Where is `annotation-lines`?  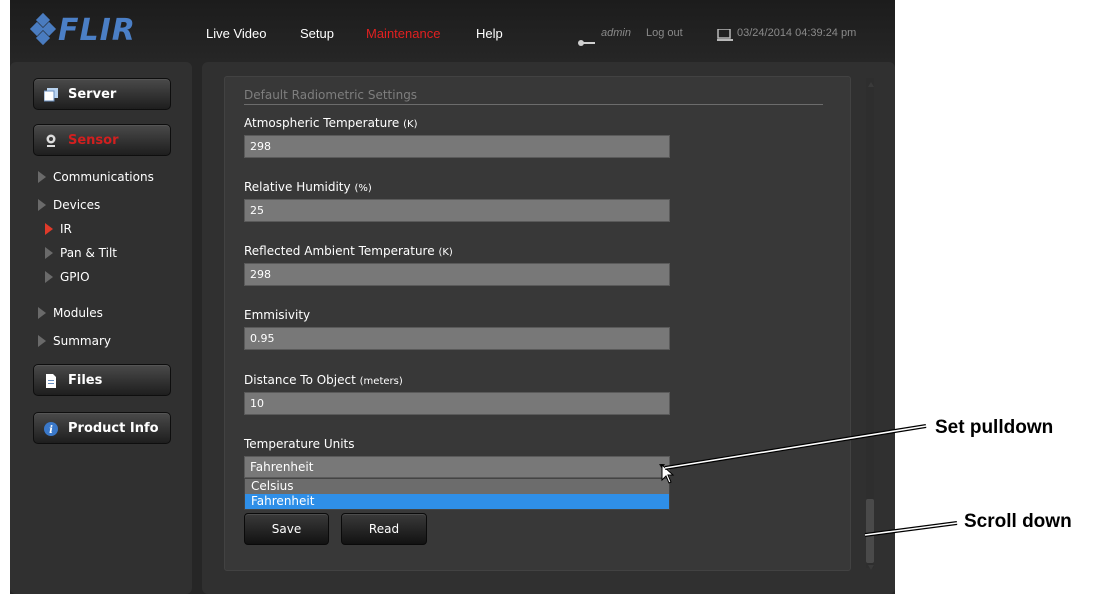 annotation-lines is located at coordinates (811, 480).